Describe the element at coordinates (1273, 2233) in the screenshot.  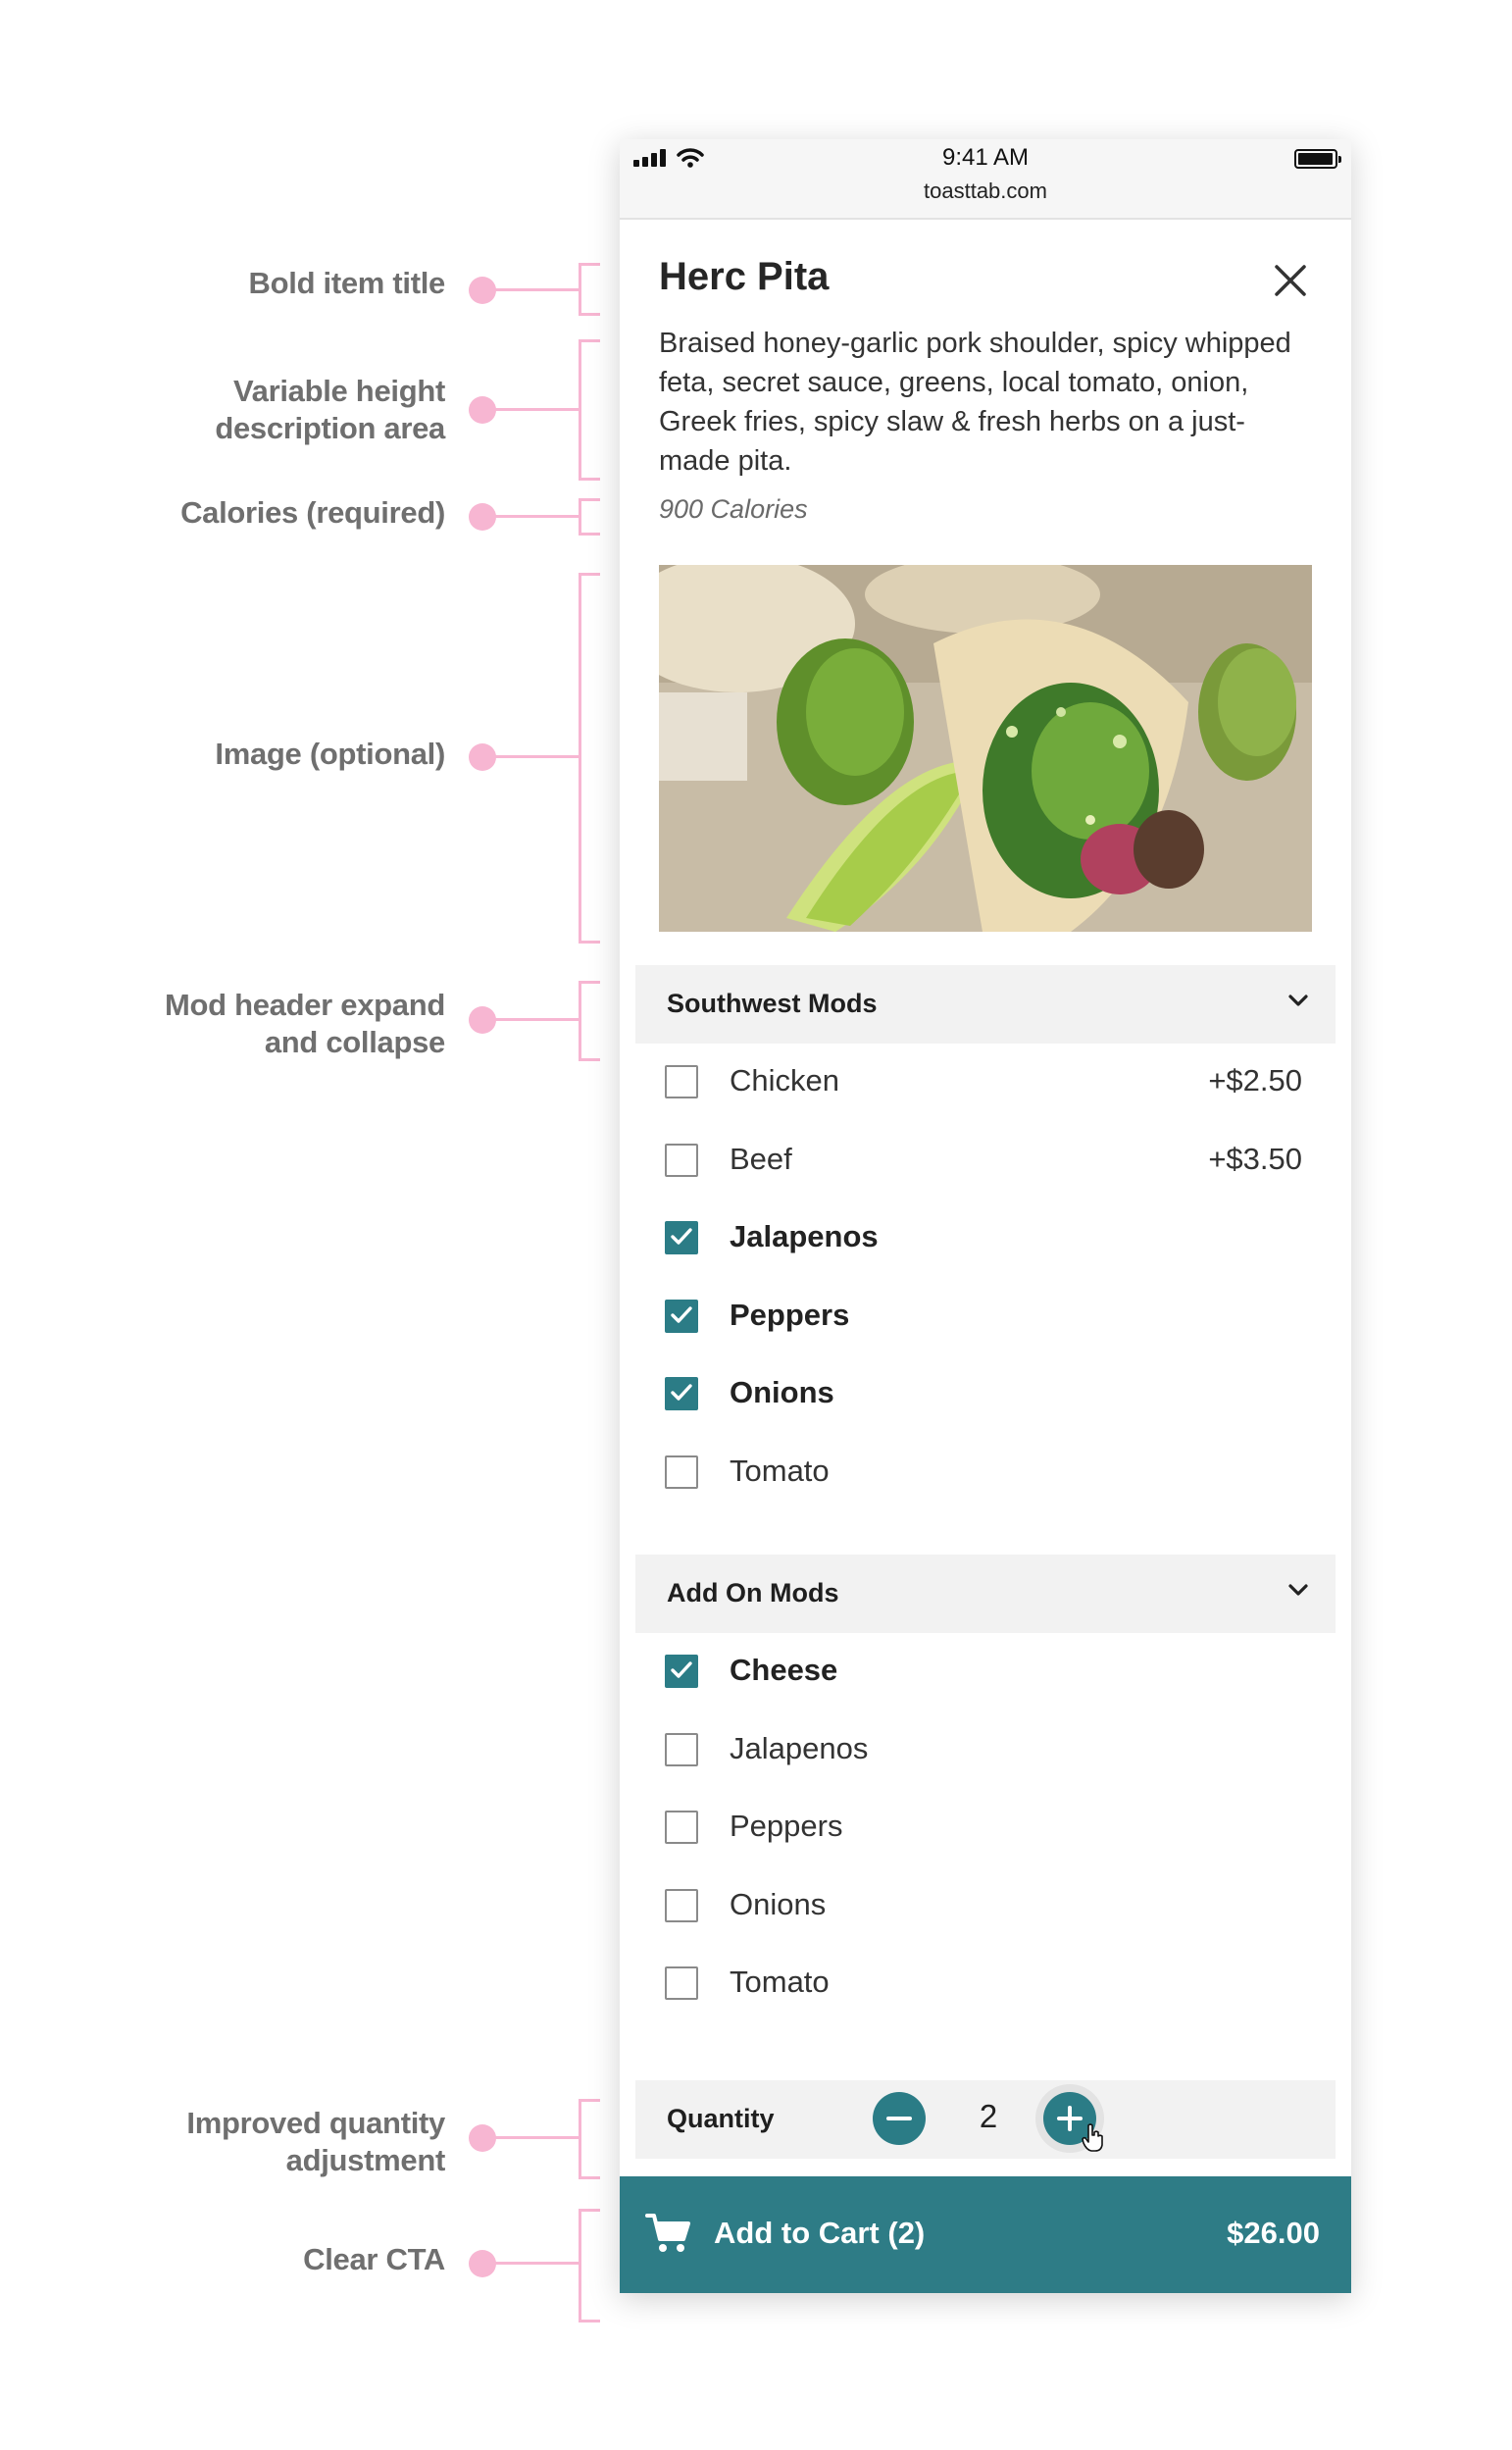
I see `cta-price: $26.00` at that location.